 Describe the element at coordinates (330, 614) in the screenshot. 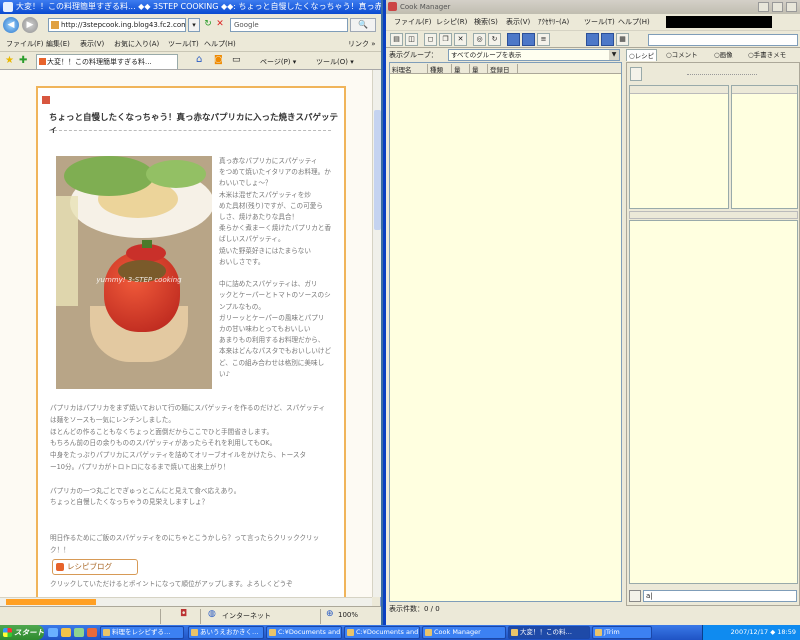

I see `zoom-icon: ⊕` at that location.